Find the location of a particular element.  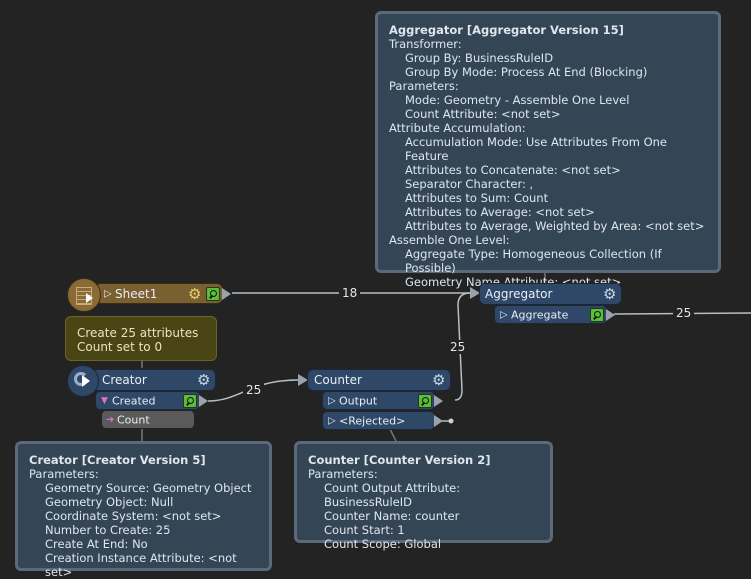

attribute-arrow-icon: ➜ is located at coordinates (110, 419).